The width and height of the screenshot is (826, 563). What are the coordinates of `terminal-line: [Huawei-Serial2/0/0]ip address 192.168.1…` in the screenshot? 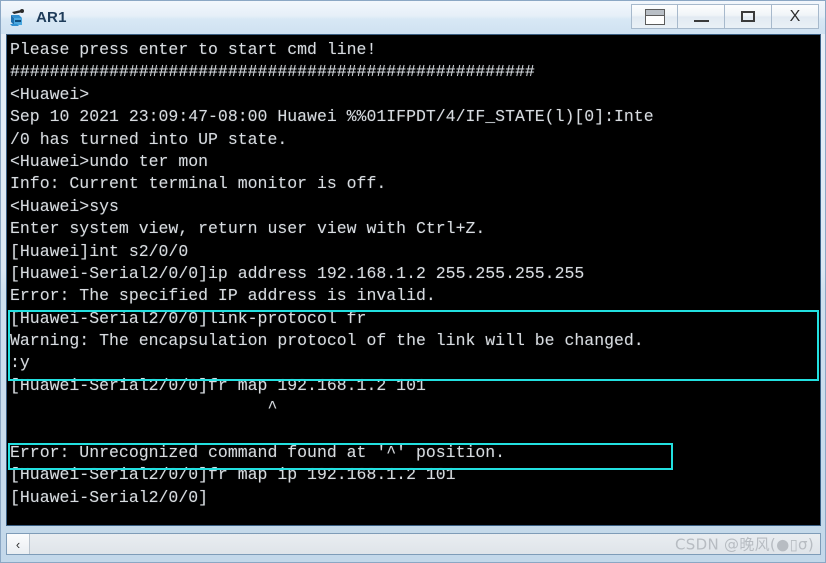 It's located at (297, 273).